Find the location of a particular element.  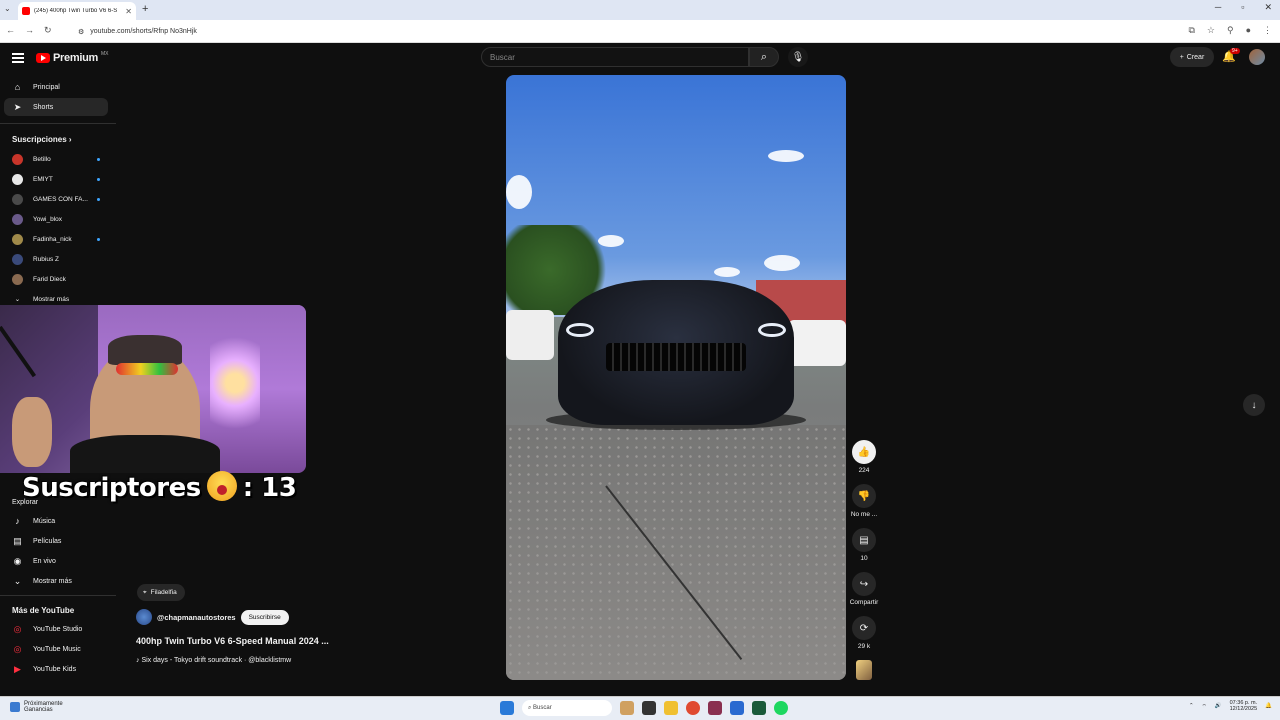

window-controls: ─ ▫ ✕ is located at coordinates (1243, 7).